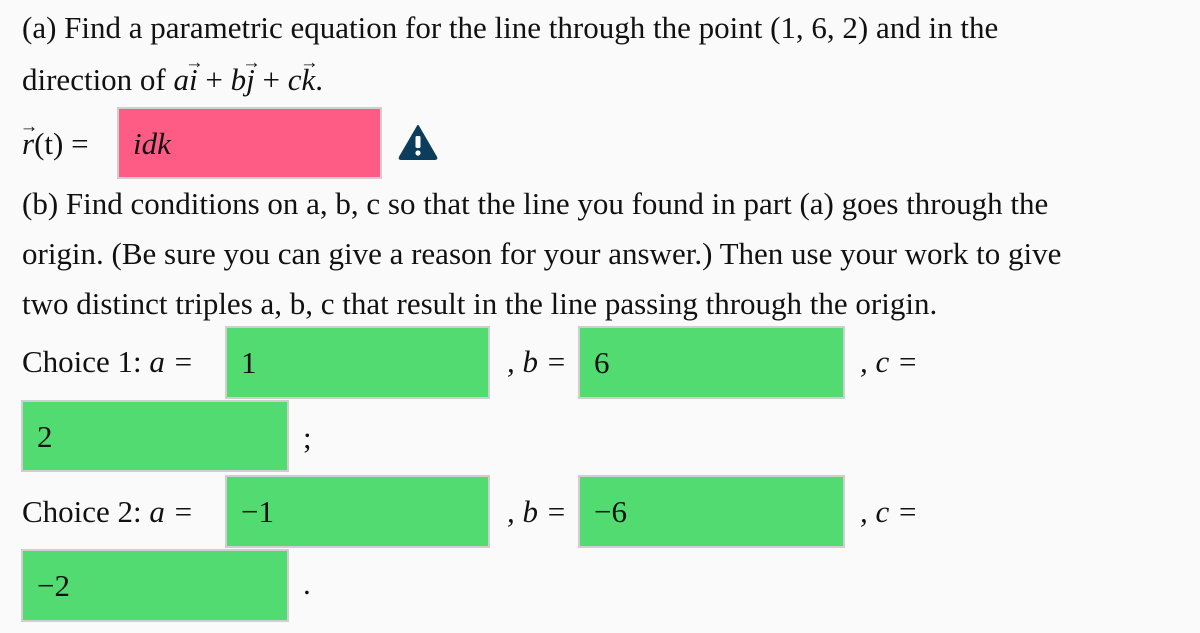  I want to click on choice-2-a-input: −1, so click(357, 511).